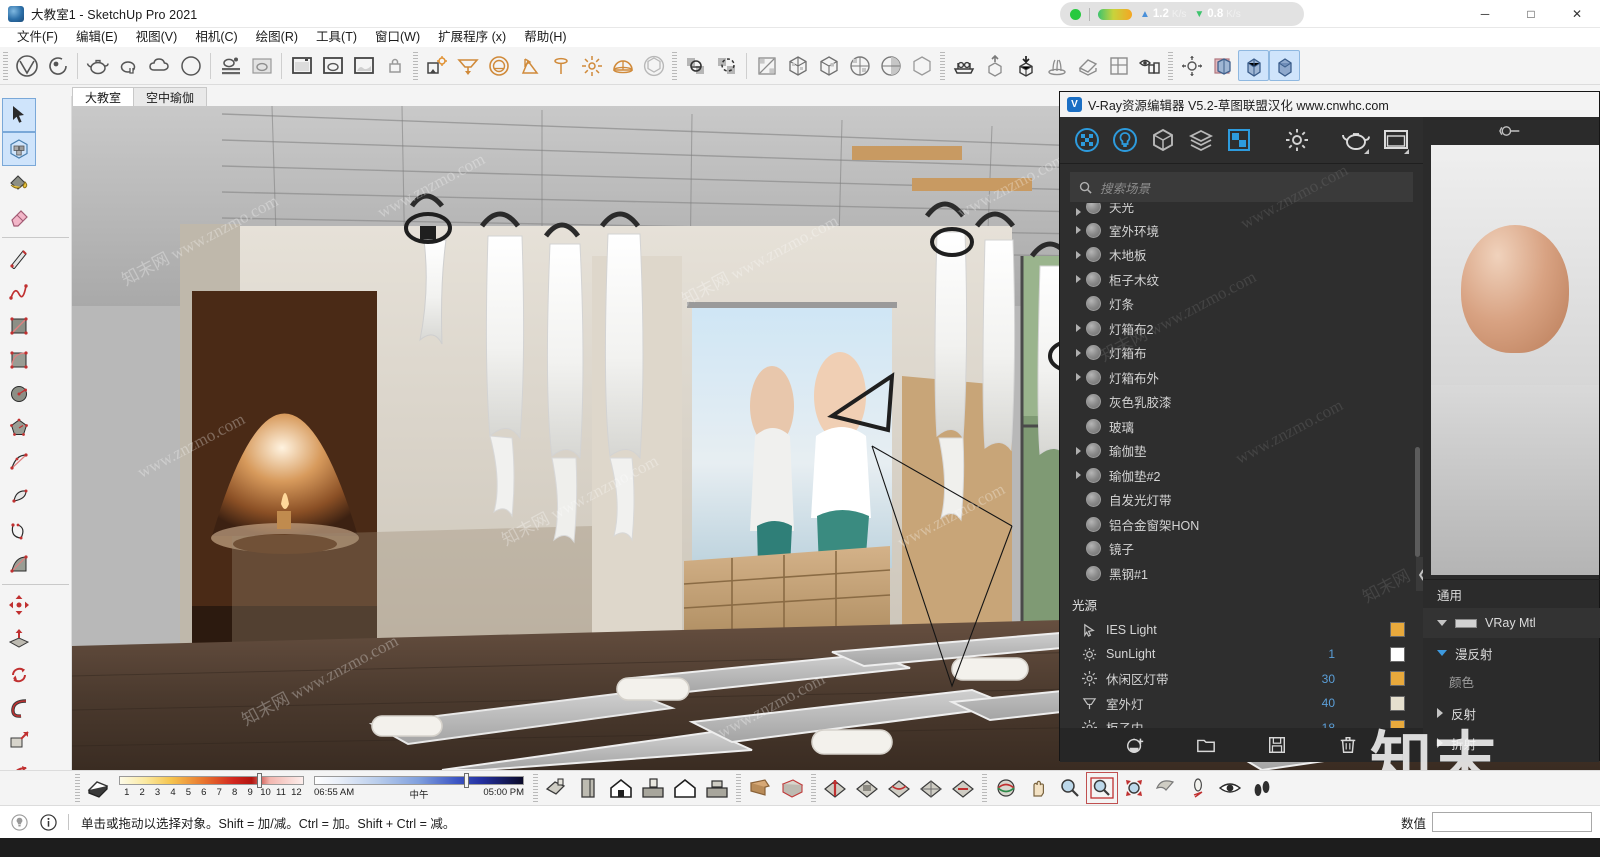  I want to click on top-view-icon, so click(1284, 65).